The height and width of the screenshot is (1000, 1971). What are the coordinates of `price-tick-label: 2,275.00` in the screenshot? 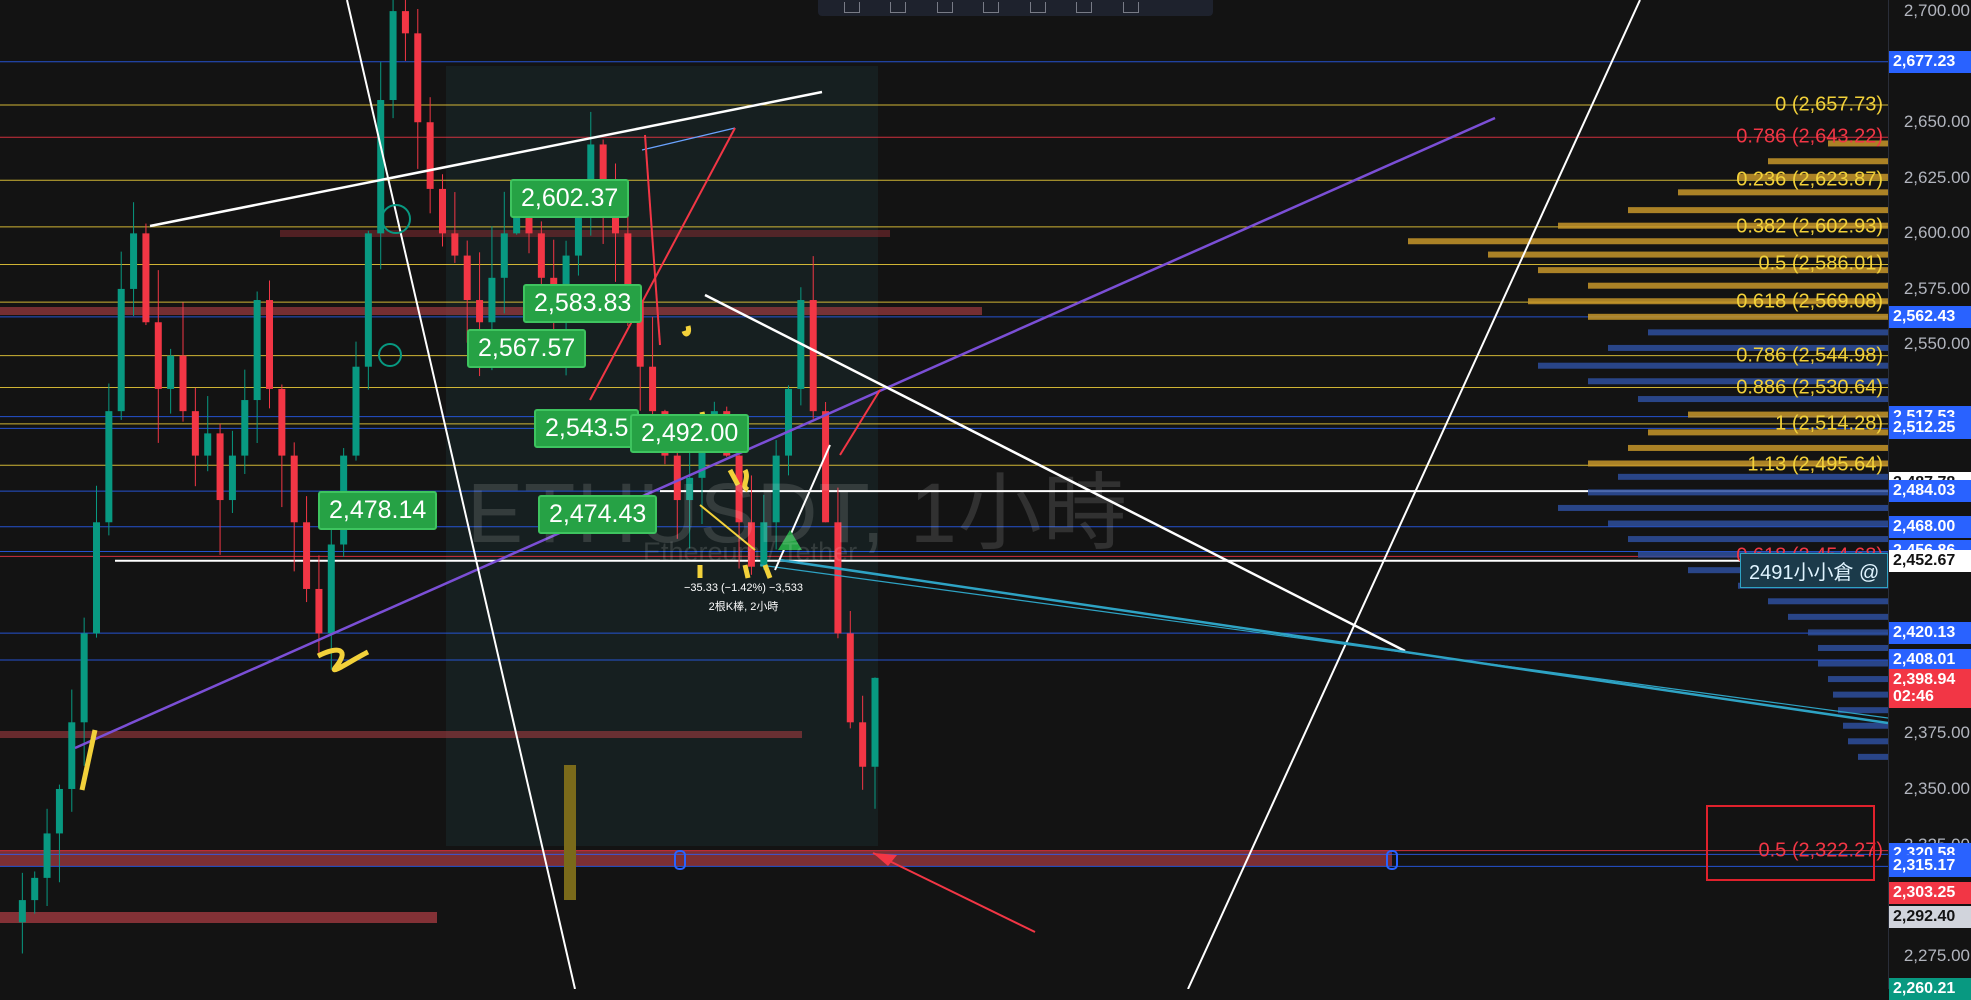 It's located at (1936, 955).